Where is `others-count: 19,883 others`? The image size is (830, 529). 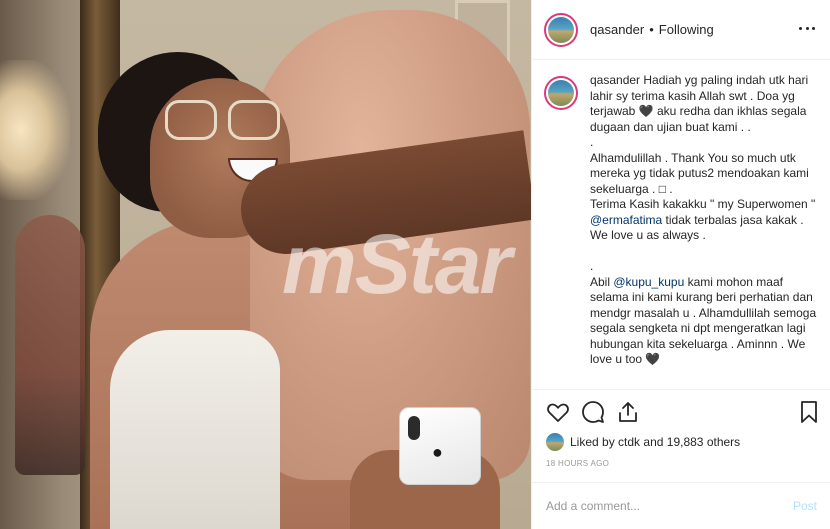
others-count: 19,883 others is located at coordinates (703, 442).